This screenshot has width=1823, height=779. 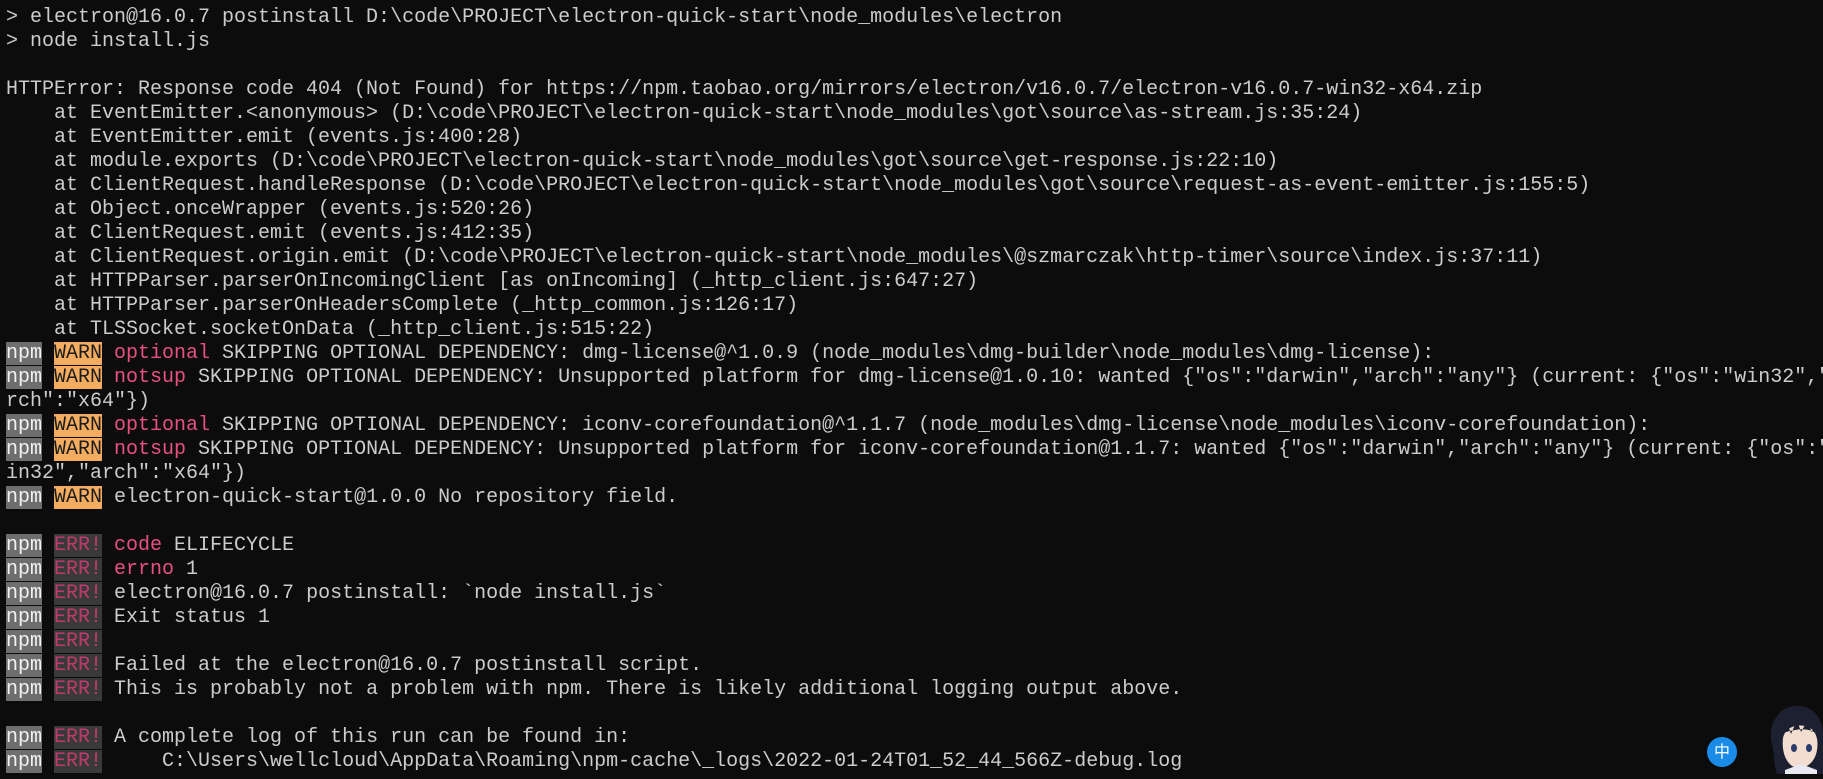 What do you see at coordinates (911, 546) in the screenshot?
I see `npm-err-line: npm ERR! code ELIFECYCLE` at bounding box center [911, 546].